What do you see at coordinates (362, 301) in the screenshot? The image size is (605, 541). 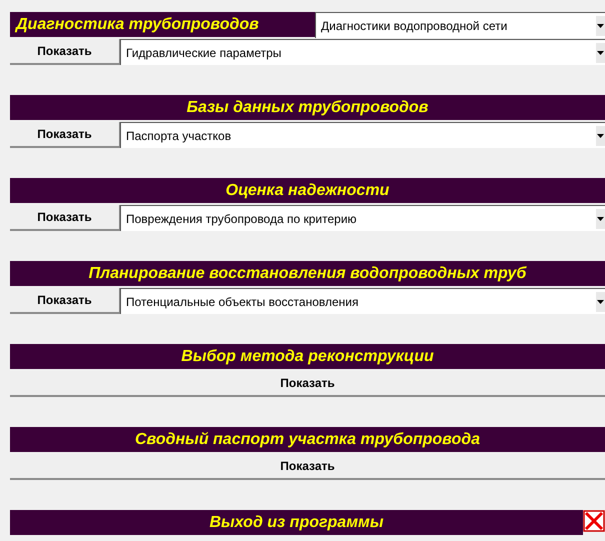 I see `dropdown-field: Потенциальные объекты восстановления` at bounding box center [362, 301].